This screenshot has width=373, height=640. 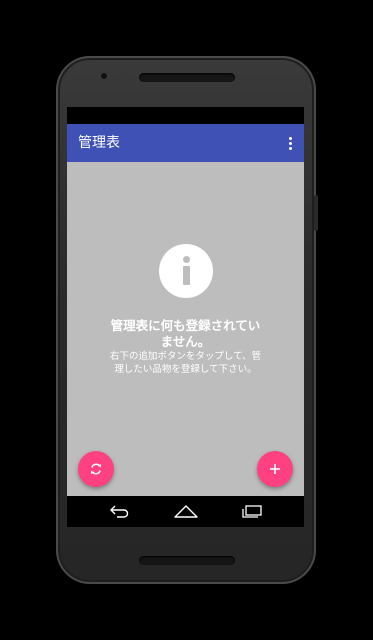 What do you see at coordinates (290, 143) in the screenshot?
I see `more-vert-icon` at bounding box center [290, 143].